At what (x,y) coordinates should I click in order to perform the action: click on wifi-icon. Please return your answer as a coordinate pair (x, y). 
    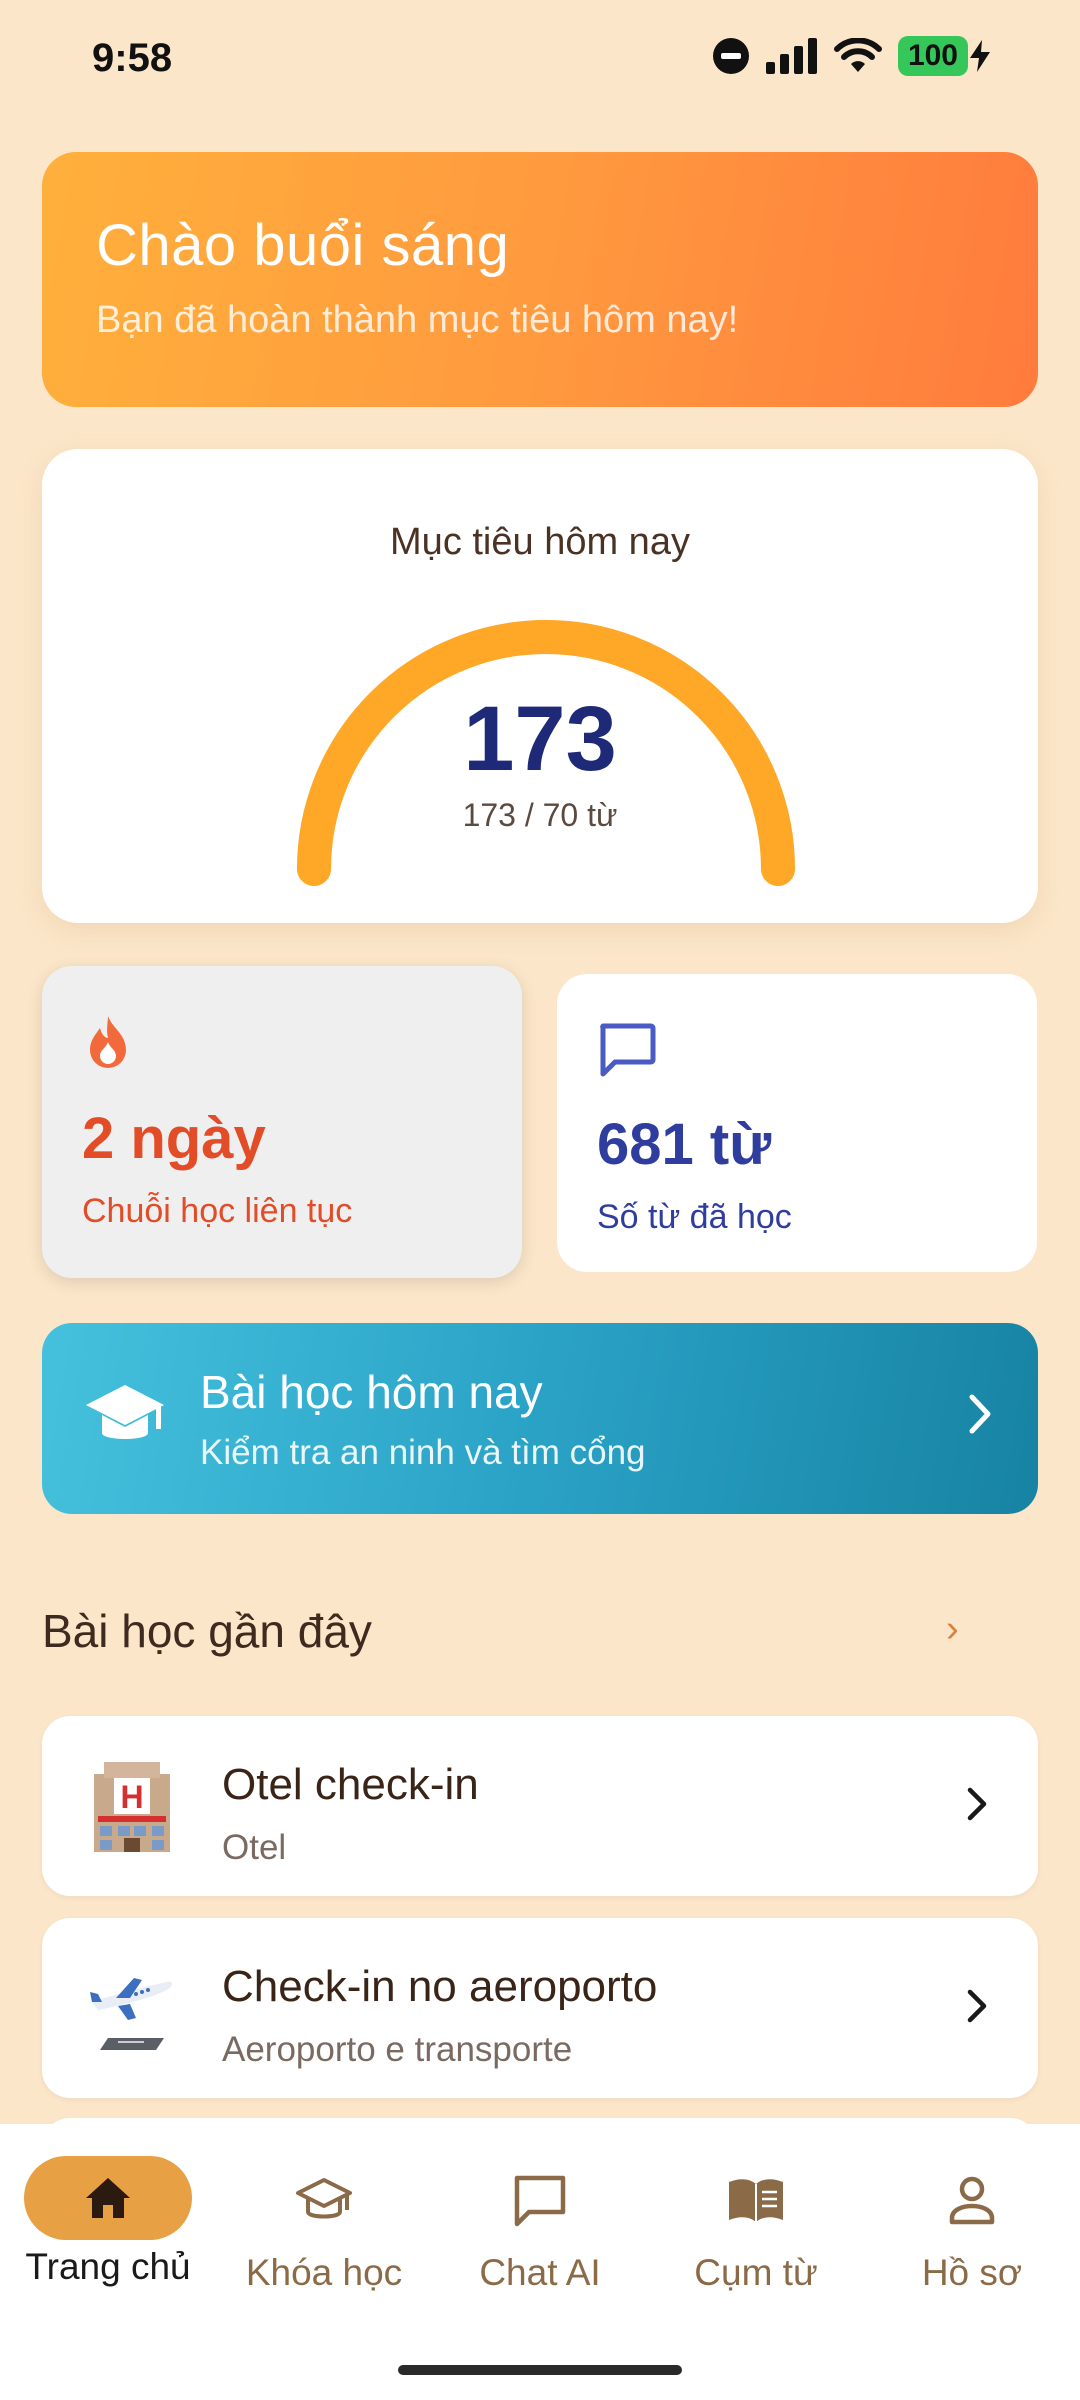
    Looking at the image, I should click on (857, 55).